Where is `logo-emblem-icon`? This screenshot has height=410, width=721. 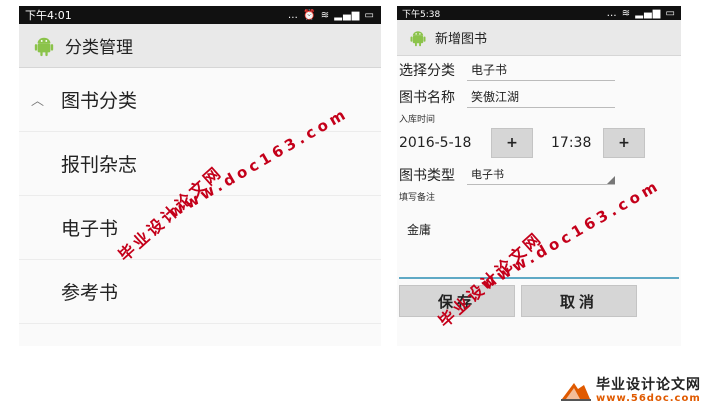 logo-emblem-icon is located at coordinates (576, 392).